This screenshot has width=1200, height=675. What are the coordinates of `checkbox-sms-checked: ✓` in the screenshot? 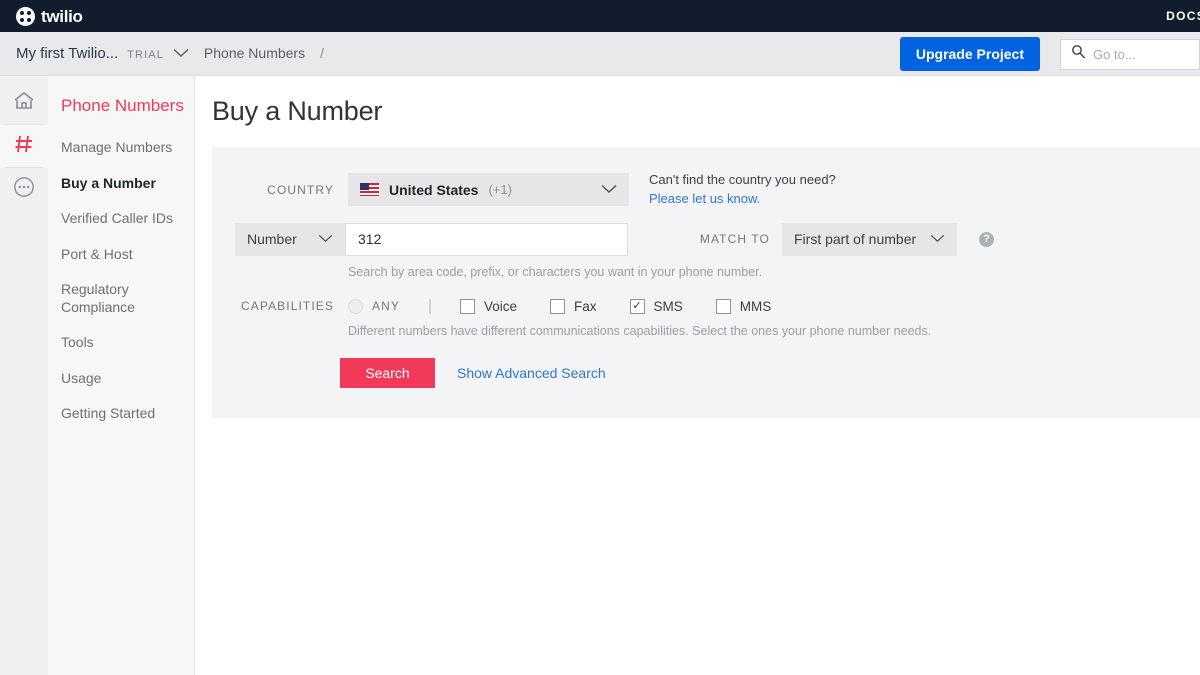 It's located at (637, 306).